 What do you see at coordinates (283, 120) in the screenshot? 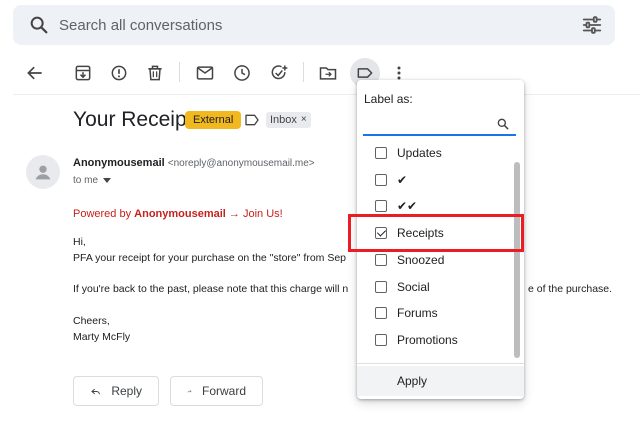
I see `label-chip-text: Inbox` at bounding box center [283, 120].